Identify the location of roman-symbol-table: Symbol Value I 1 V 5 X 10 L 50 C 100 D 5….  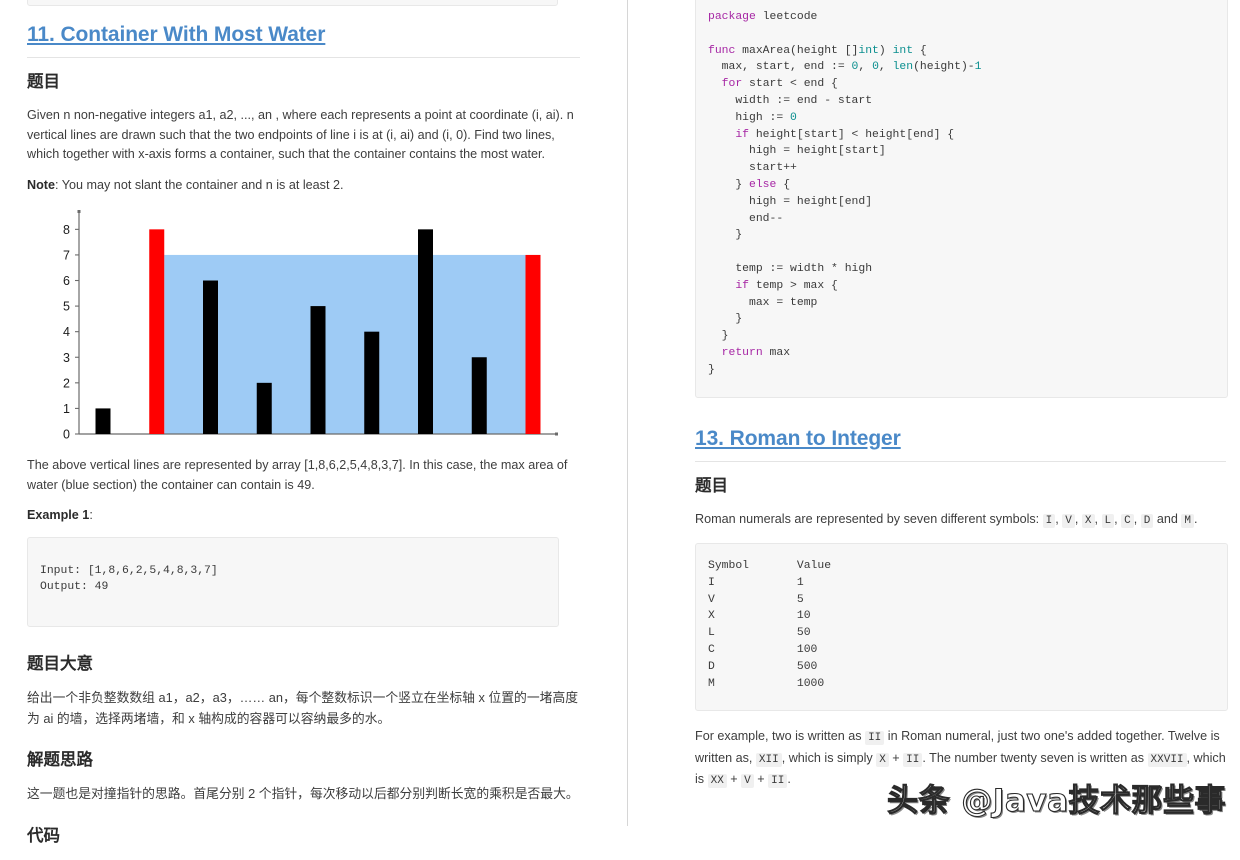
(961, 627).